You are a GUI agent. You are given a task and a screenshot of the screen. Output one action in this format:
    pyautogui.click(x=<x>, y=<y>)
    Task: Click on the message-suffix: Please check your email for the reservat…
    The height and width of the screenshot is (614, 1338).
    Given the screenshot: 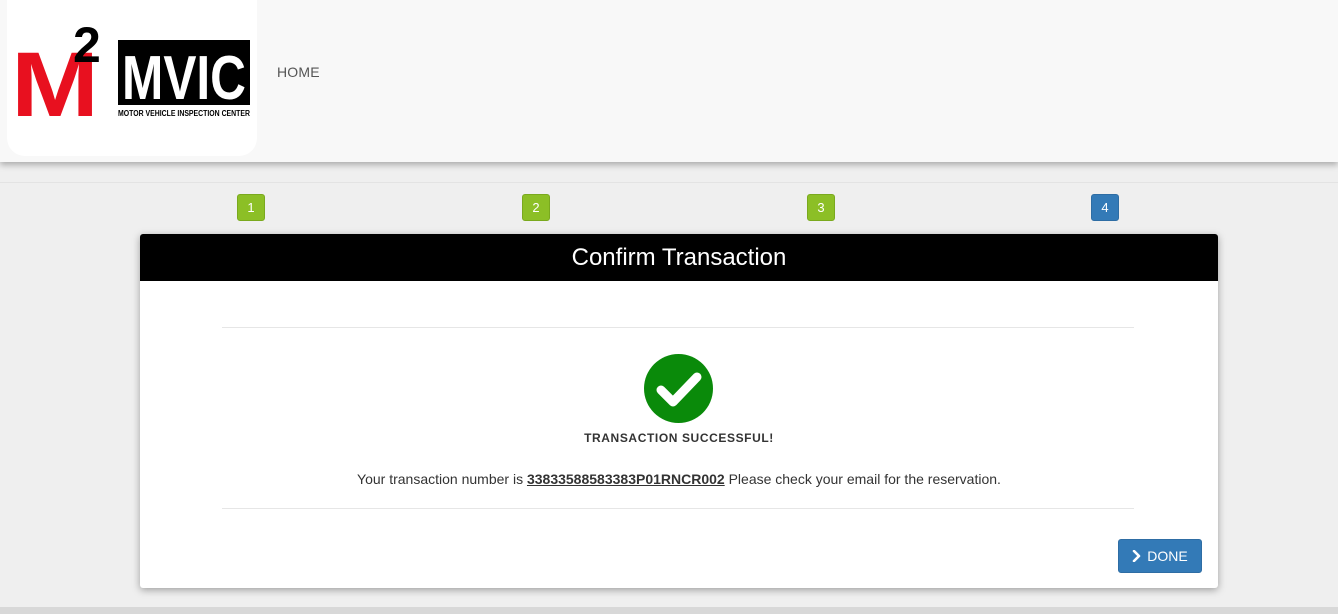 What is the action you would take?
    pyautogui.click(x=864, y=479)
    